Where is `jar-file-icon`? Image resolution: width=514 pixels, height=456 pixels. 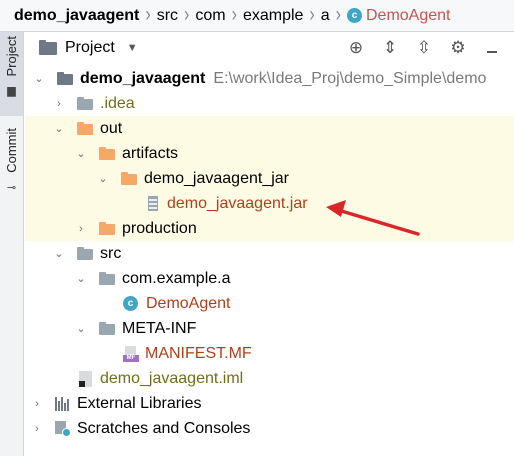
jar-file-icon is located at coordinates (153, 203).